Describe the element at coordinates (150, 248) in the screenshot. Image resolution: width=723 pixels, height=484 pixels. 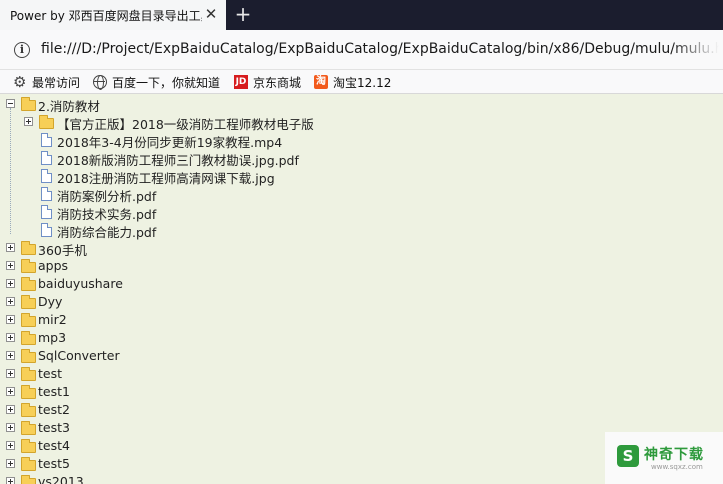
I see `tree-node-folder: 360手机` at that location.